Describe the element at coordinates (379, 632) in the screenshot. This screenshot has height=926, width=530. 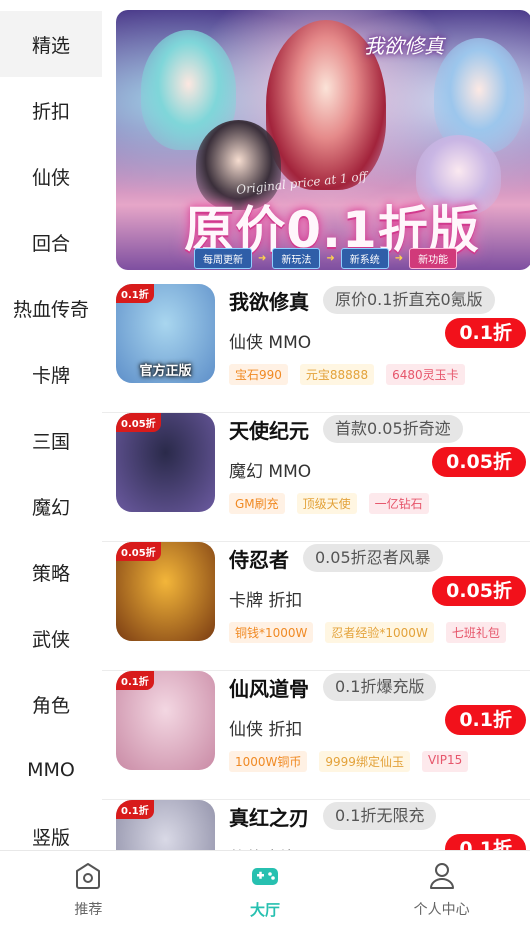
I see `perk-tag: 忍者经验*1000W` at that location.